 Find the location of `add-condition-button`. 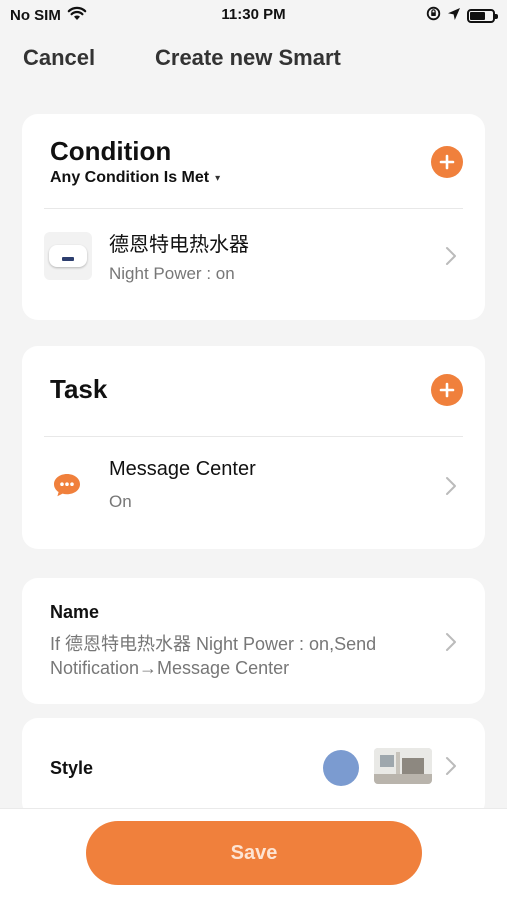

add-condition-button is located at coordinates (447, 162).